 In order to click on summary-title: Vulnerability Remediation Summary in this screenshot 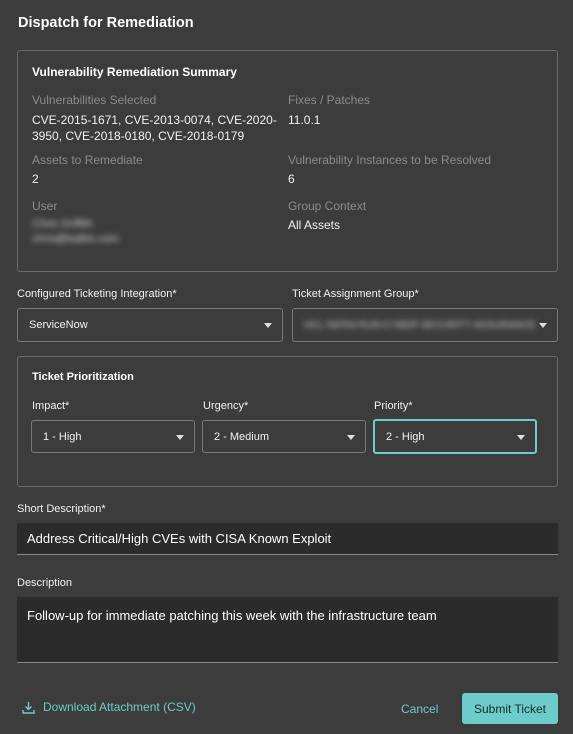, I will do `click(134, 72)`.